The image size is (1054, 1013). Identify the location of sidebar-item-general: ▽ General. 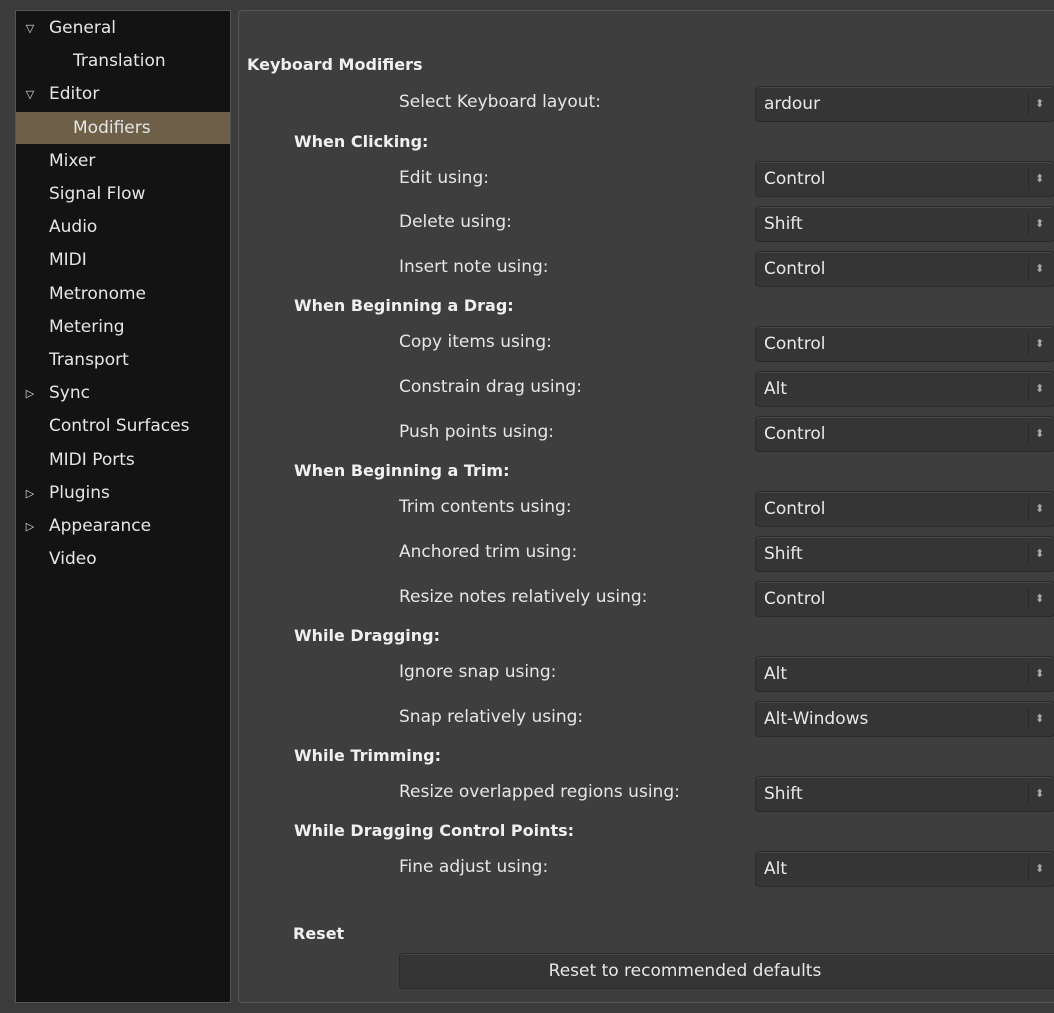
(123, 28).